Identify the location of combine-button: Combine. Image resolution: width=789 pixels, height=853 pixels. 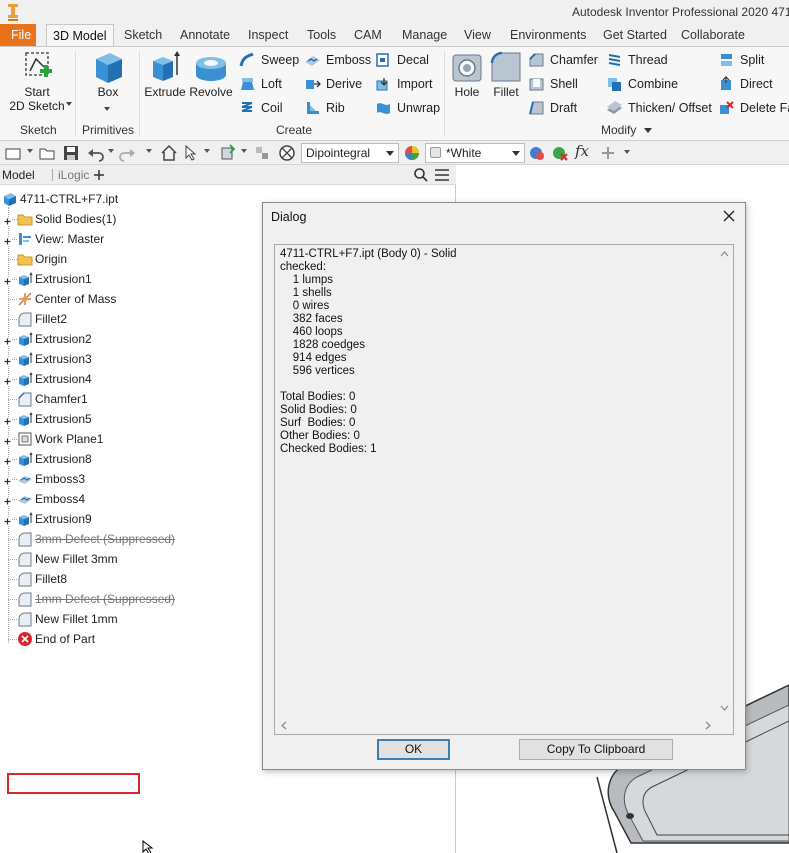
(642, 84).